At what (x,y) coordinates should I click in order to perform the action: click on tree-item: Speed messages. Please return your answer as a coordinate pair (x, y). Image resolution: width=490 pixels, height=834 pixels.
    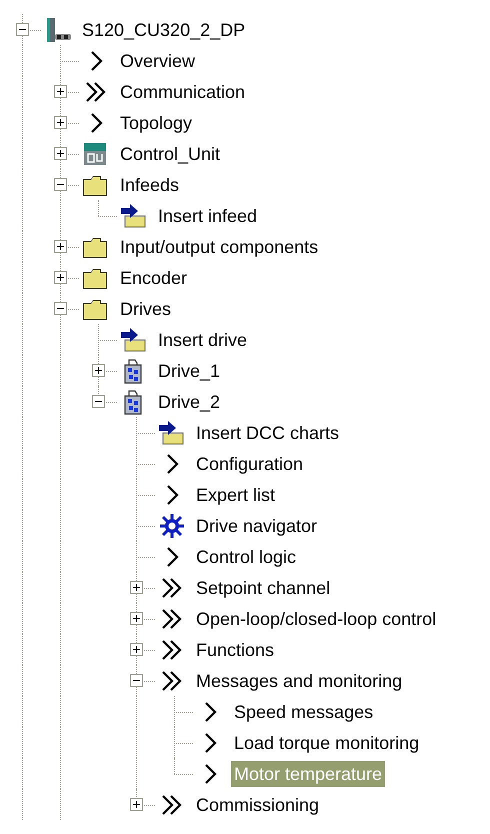
    Looking at the image, I should click on (303, 711).